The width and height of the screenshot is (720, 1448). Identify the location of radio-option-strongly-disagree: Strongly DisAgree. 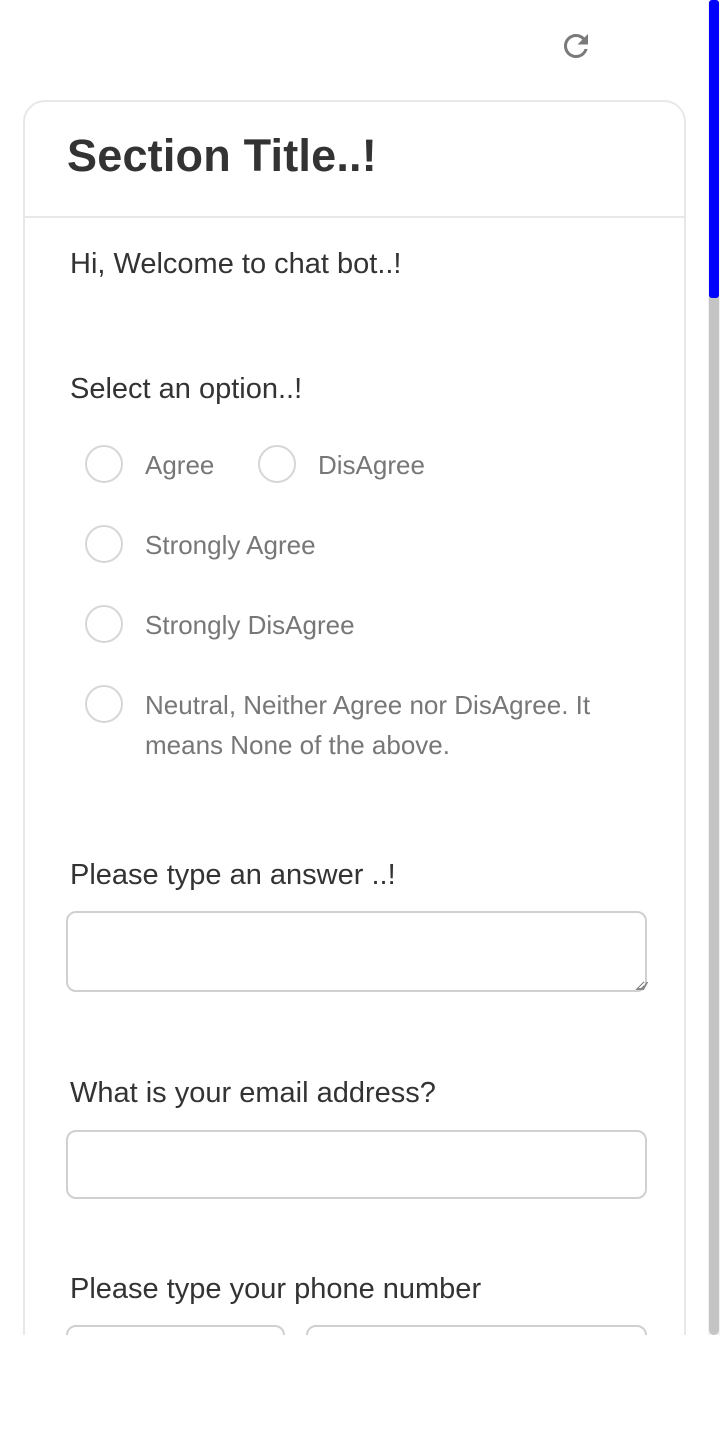
(220, 625).